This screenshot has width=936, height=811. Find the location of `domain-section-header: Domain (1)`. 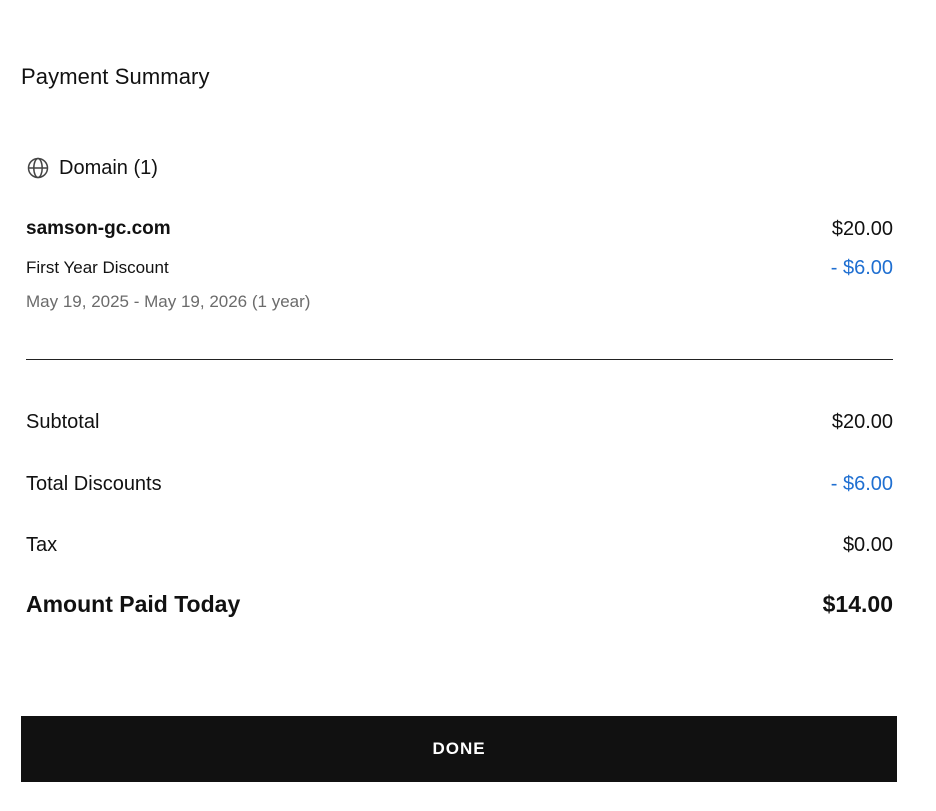

domain-section-header: Domain (1) is located at coordinates (92, 168).